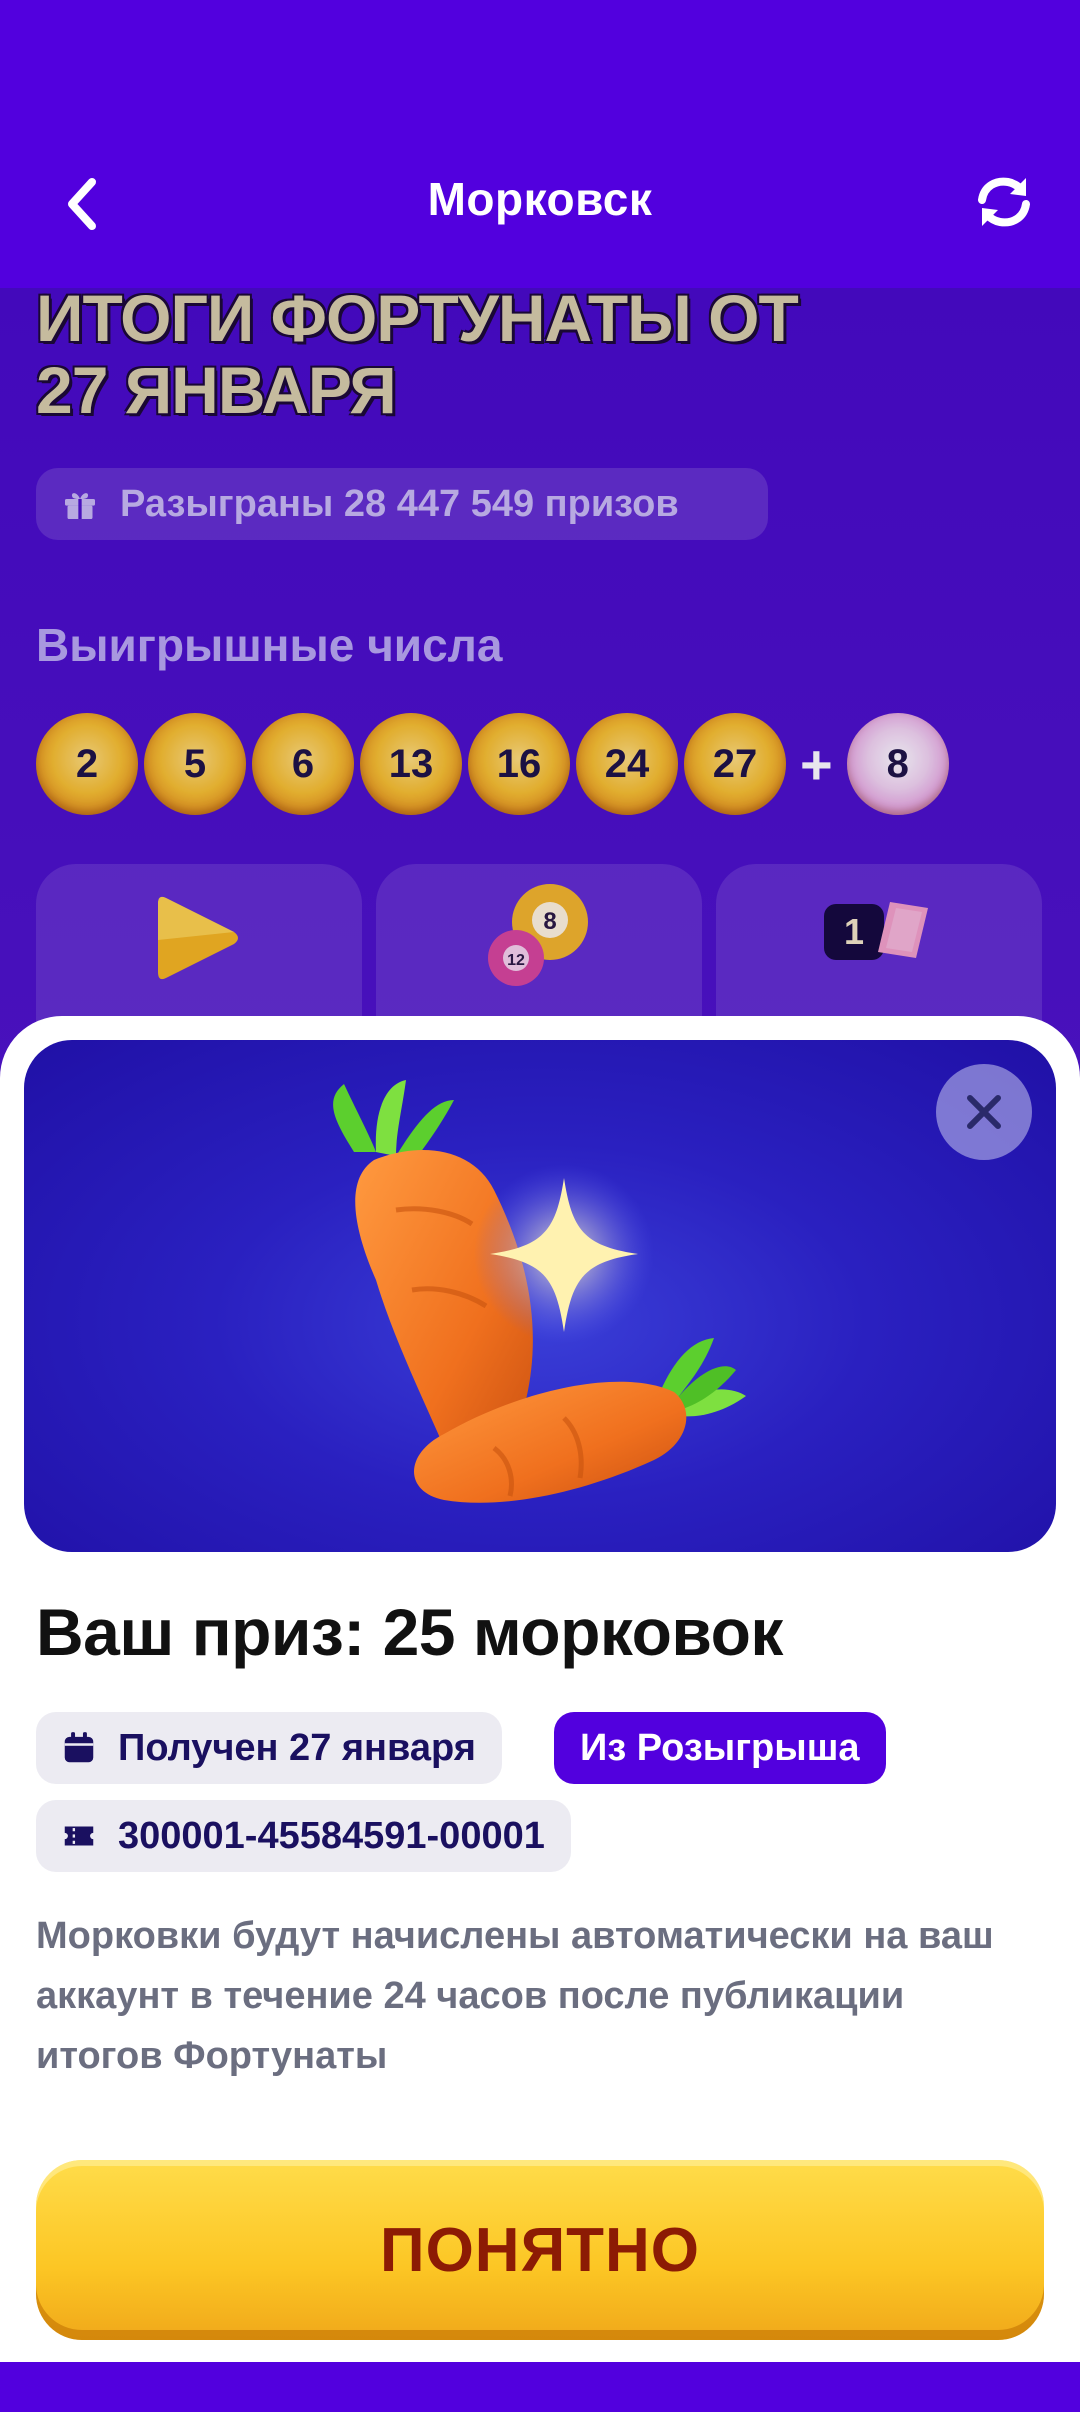  What do you see at coordinates (409, 1632) in the screenshot?
I see `prize-title: Ваш приз: 25 морковок` at bounding box center [409, 1632].